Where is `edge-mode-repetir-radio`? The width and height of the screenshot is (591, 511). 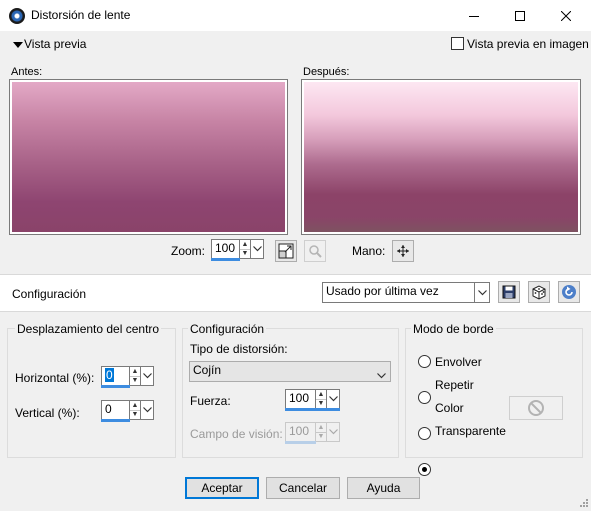 edge-mode-repetir-radio is located at coordinates (424, 397).